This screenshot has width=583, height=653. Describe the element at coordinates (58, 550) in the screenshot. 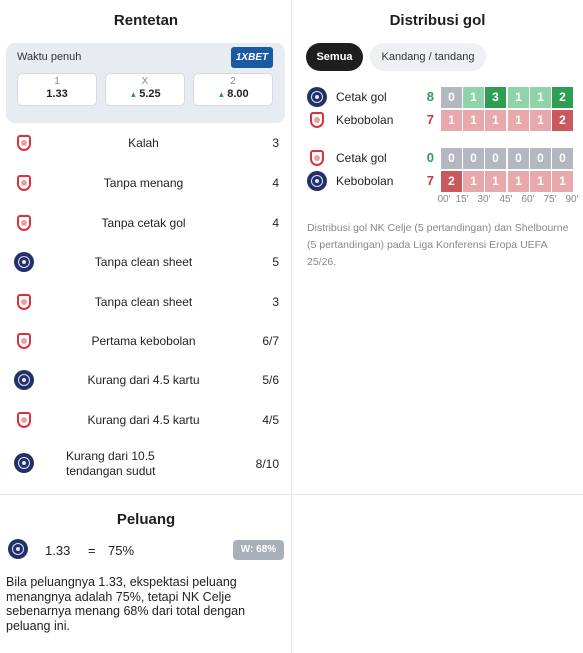

I see `probability-odds: 1.33` at that location.